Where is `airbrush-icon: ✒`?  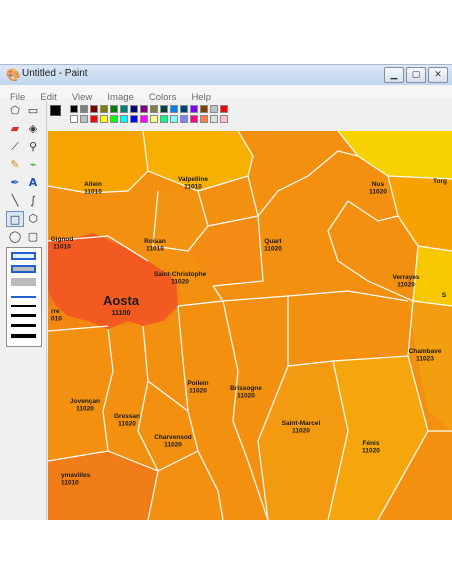
airbrush-icon: ✒ is located at coordinates (15, 183).